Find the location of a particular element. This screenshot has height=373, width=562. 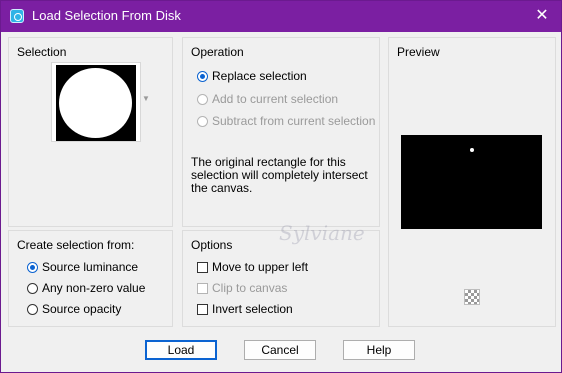

selection-dialog-icon is located at coordinates (17, 16).